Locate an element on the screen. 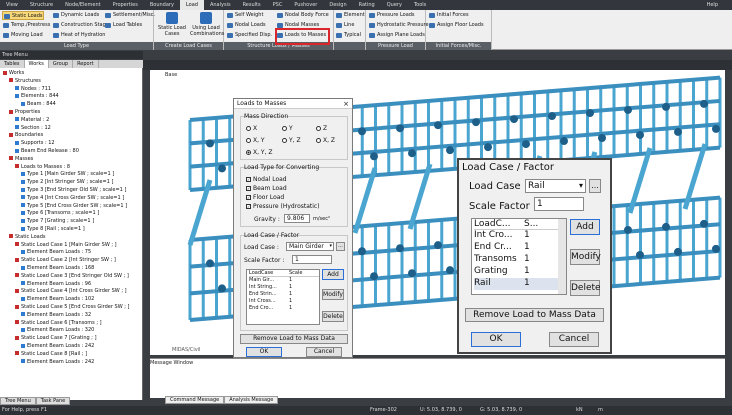 This screenshot has width=732, height=415. typical-loads-button: Typical is located at coordinates (348, 35).